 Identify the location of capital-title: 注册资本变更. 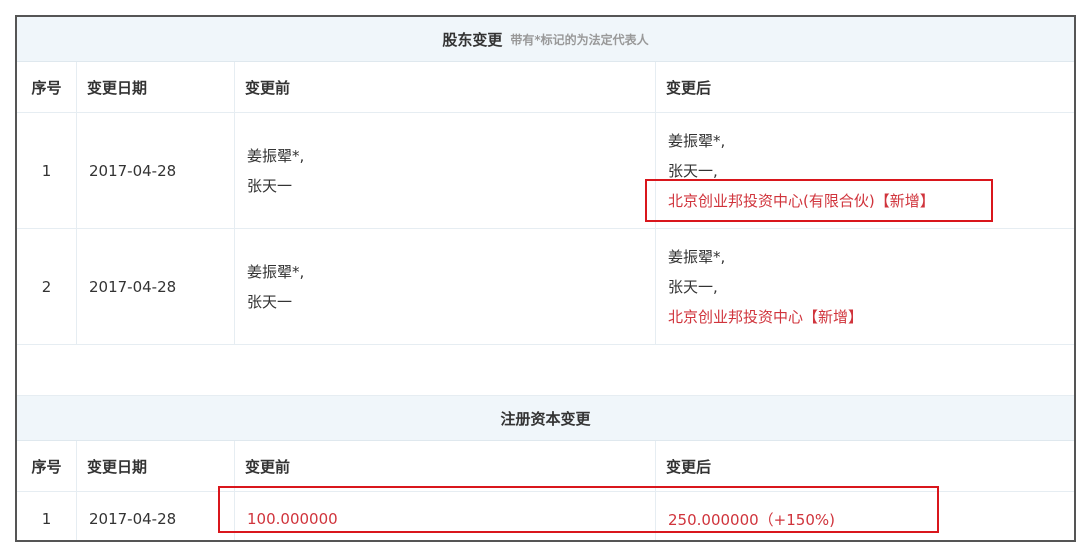
(545, 418).